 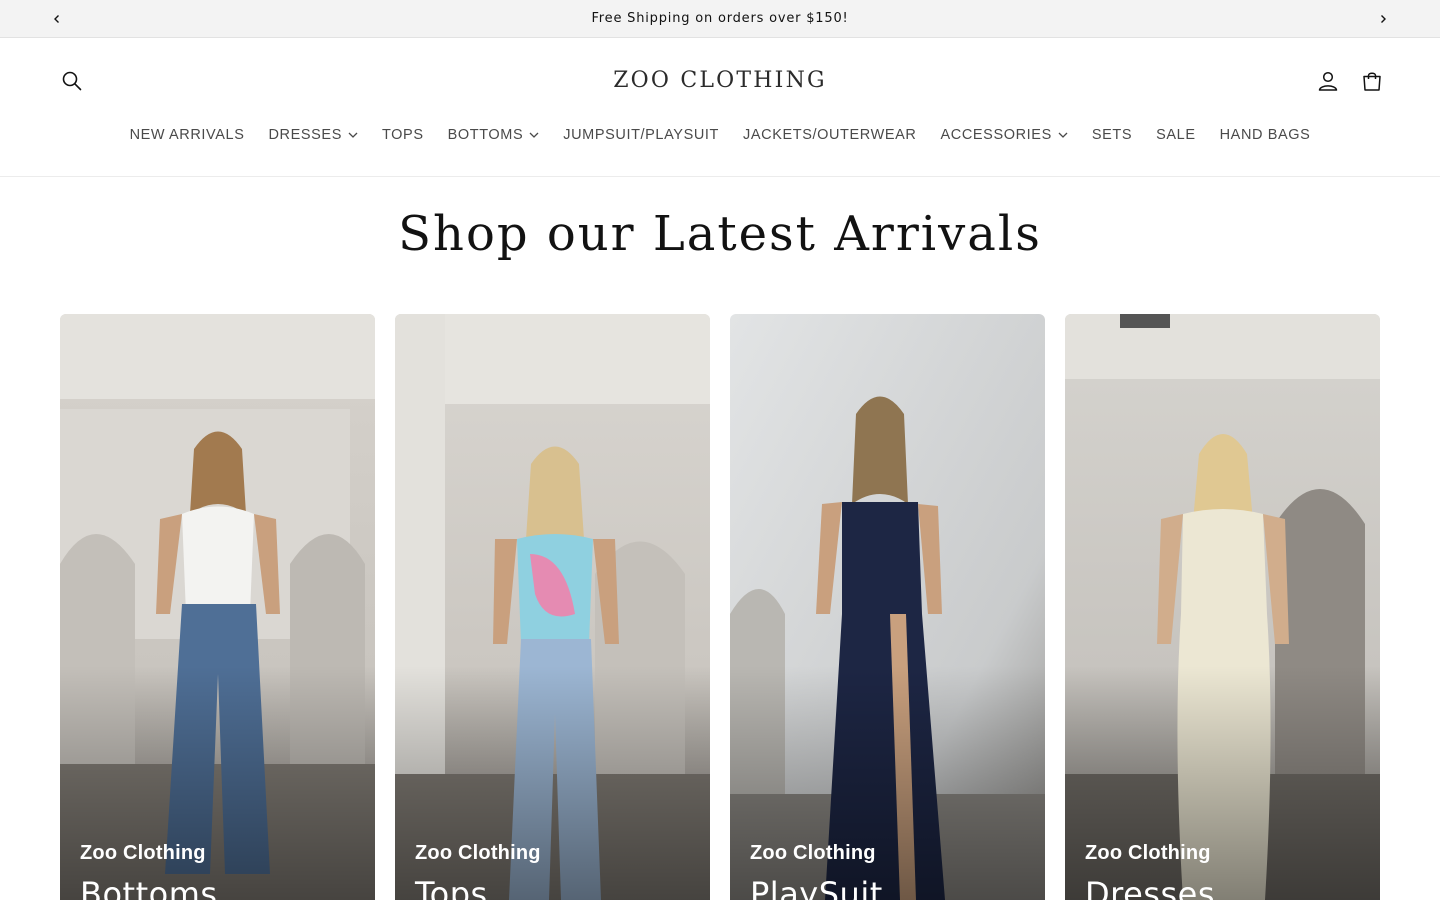 I want to click on announcement-text: Free Shipping on orders over $150!, so click(x=720, y=18).